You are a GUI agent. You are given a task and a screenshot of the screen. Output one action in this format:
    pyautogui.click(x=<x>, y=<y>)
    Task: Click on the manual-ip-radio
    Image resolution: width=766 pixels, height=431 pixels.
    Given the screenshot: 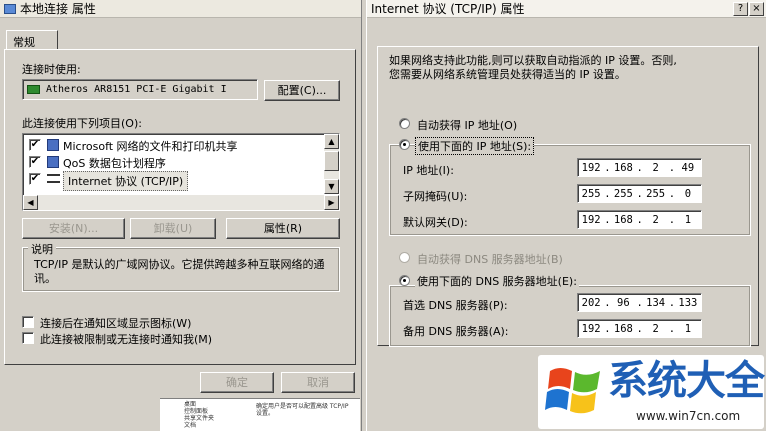 What is the action you would take?
    pyautogui.click(x=404, y=144)
    